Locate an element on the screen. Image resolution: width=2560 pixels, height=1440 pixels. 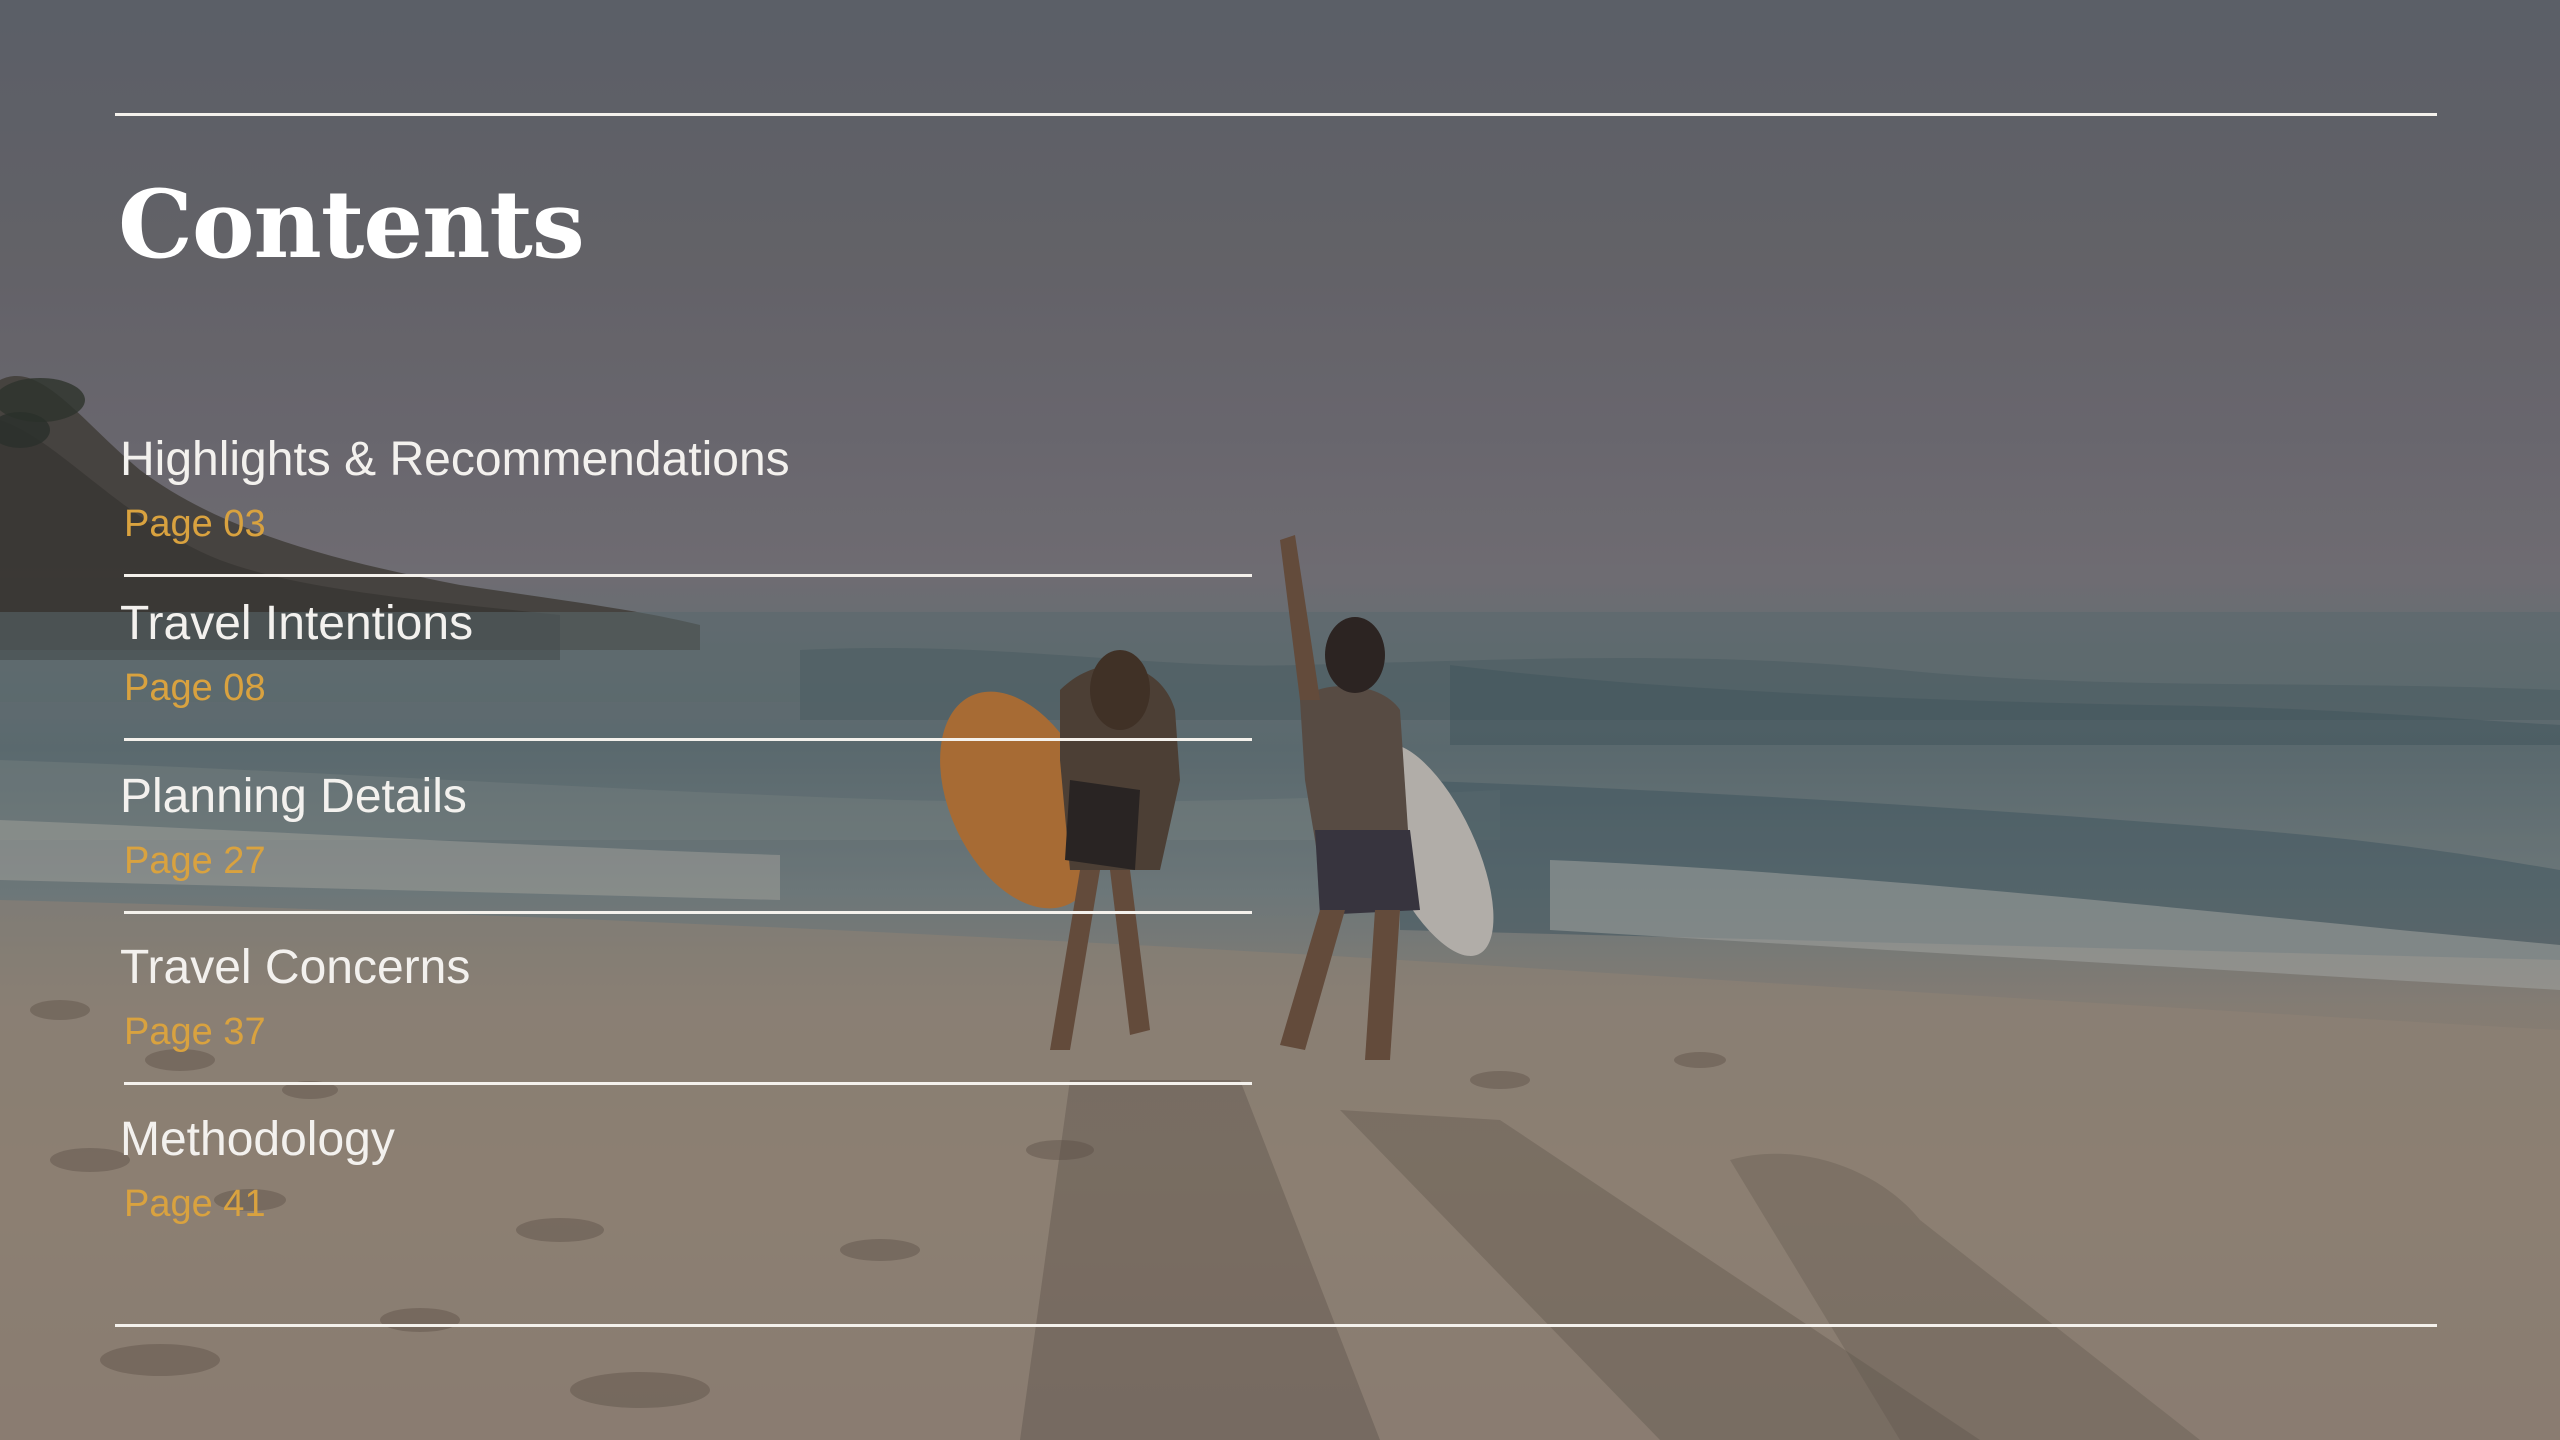
toc-item-label: Travel Concerns is located at coordinates (295, 967).